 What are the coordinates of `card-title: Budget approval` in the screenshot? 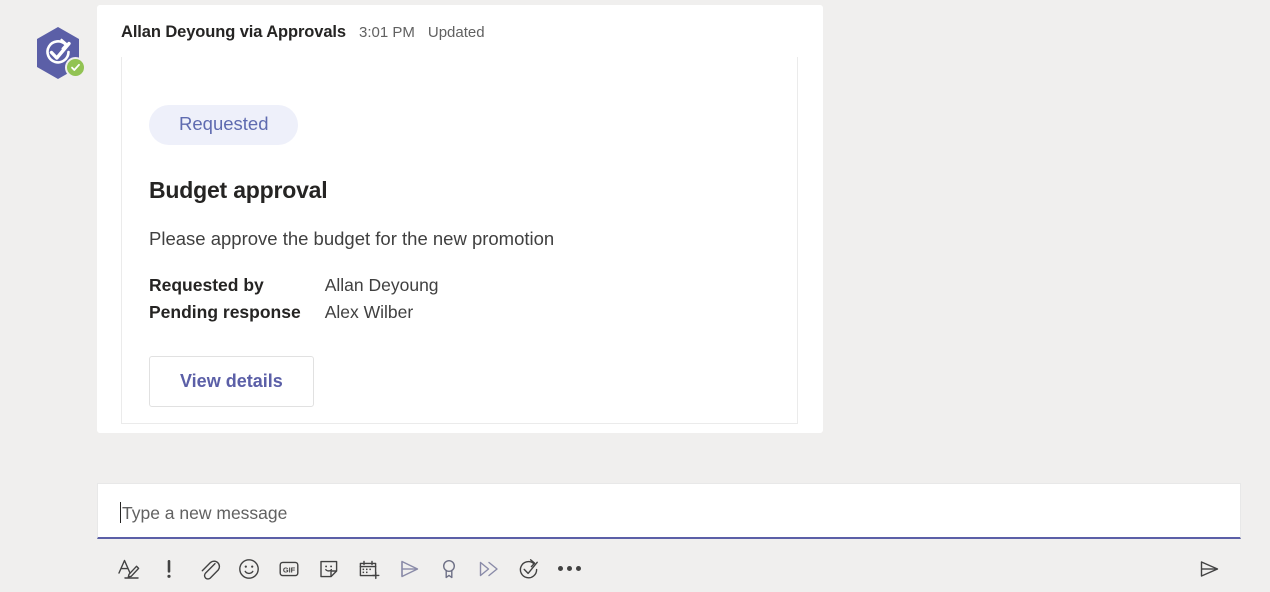 It's located at (238, 189).